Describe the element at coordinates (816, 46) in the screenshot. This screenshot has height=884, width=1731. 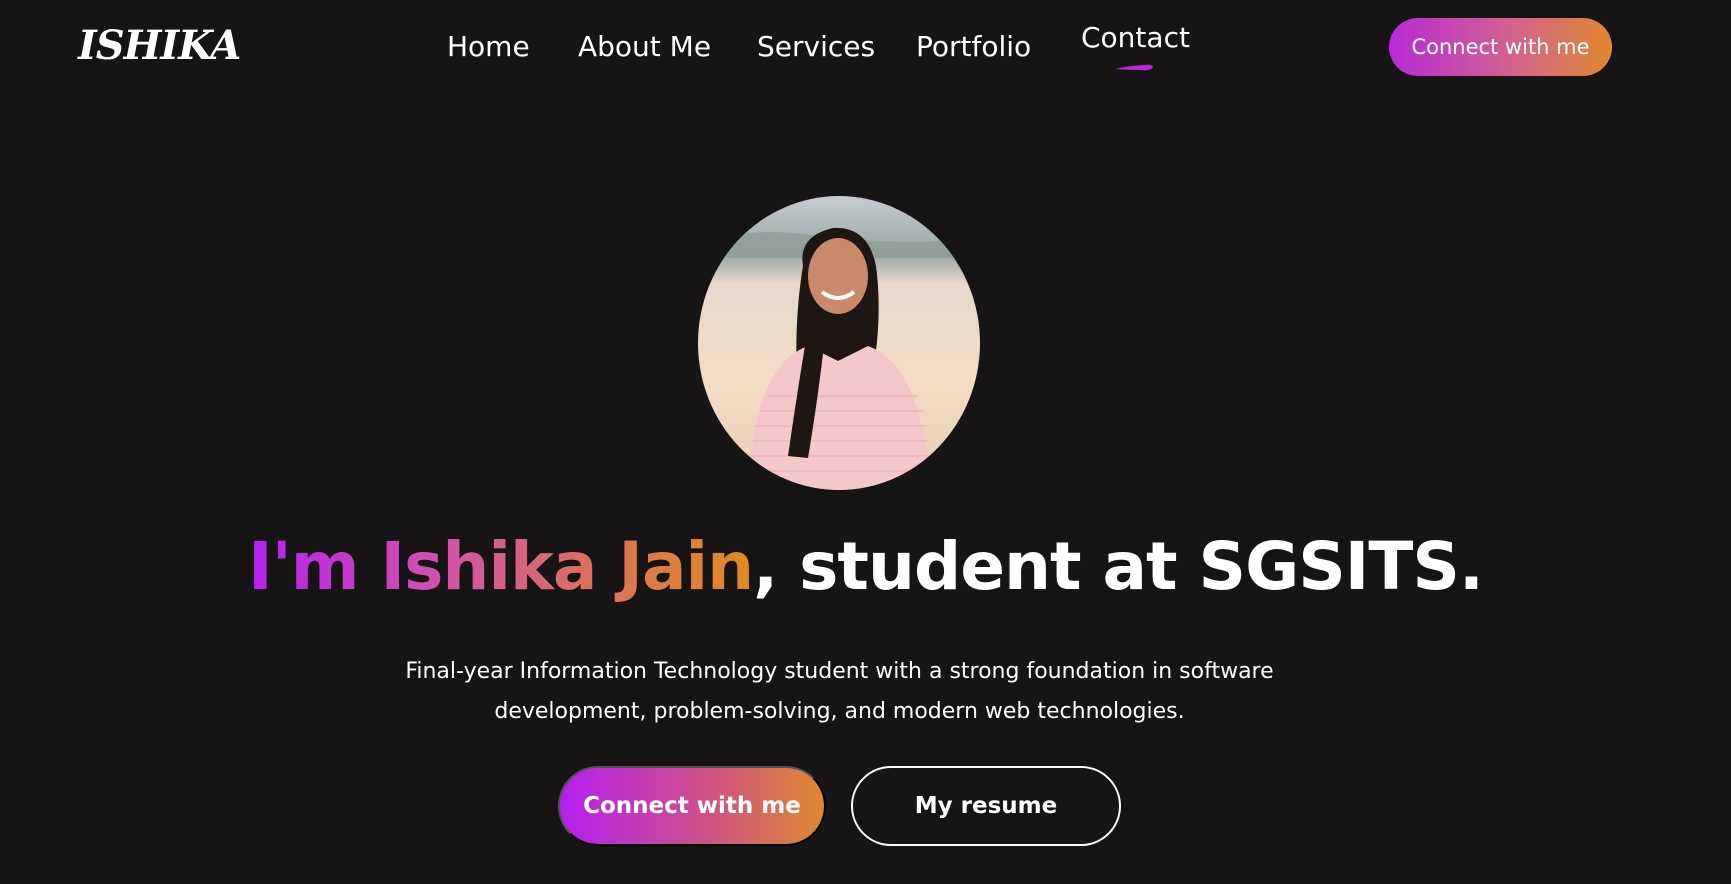
I see `nav-link-services: Services` at that location.